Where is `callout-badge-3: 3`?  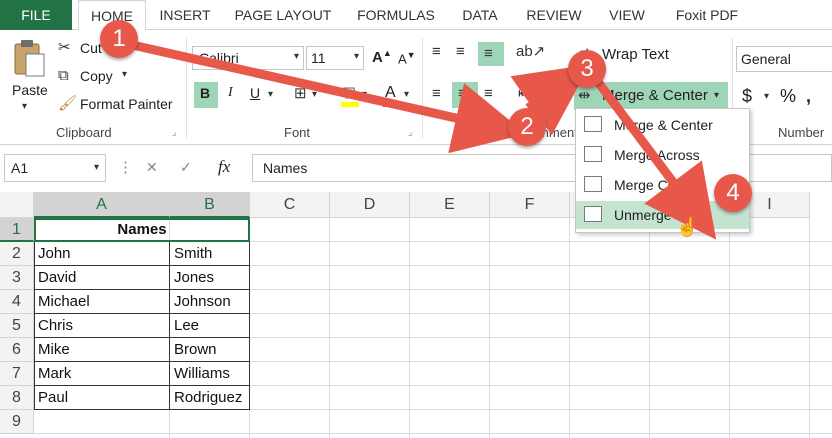 callout-badge-3: 3 is located at coordinates (587, 69).